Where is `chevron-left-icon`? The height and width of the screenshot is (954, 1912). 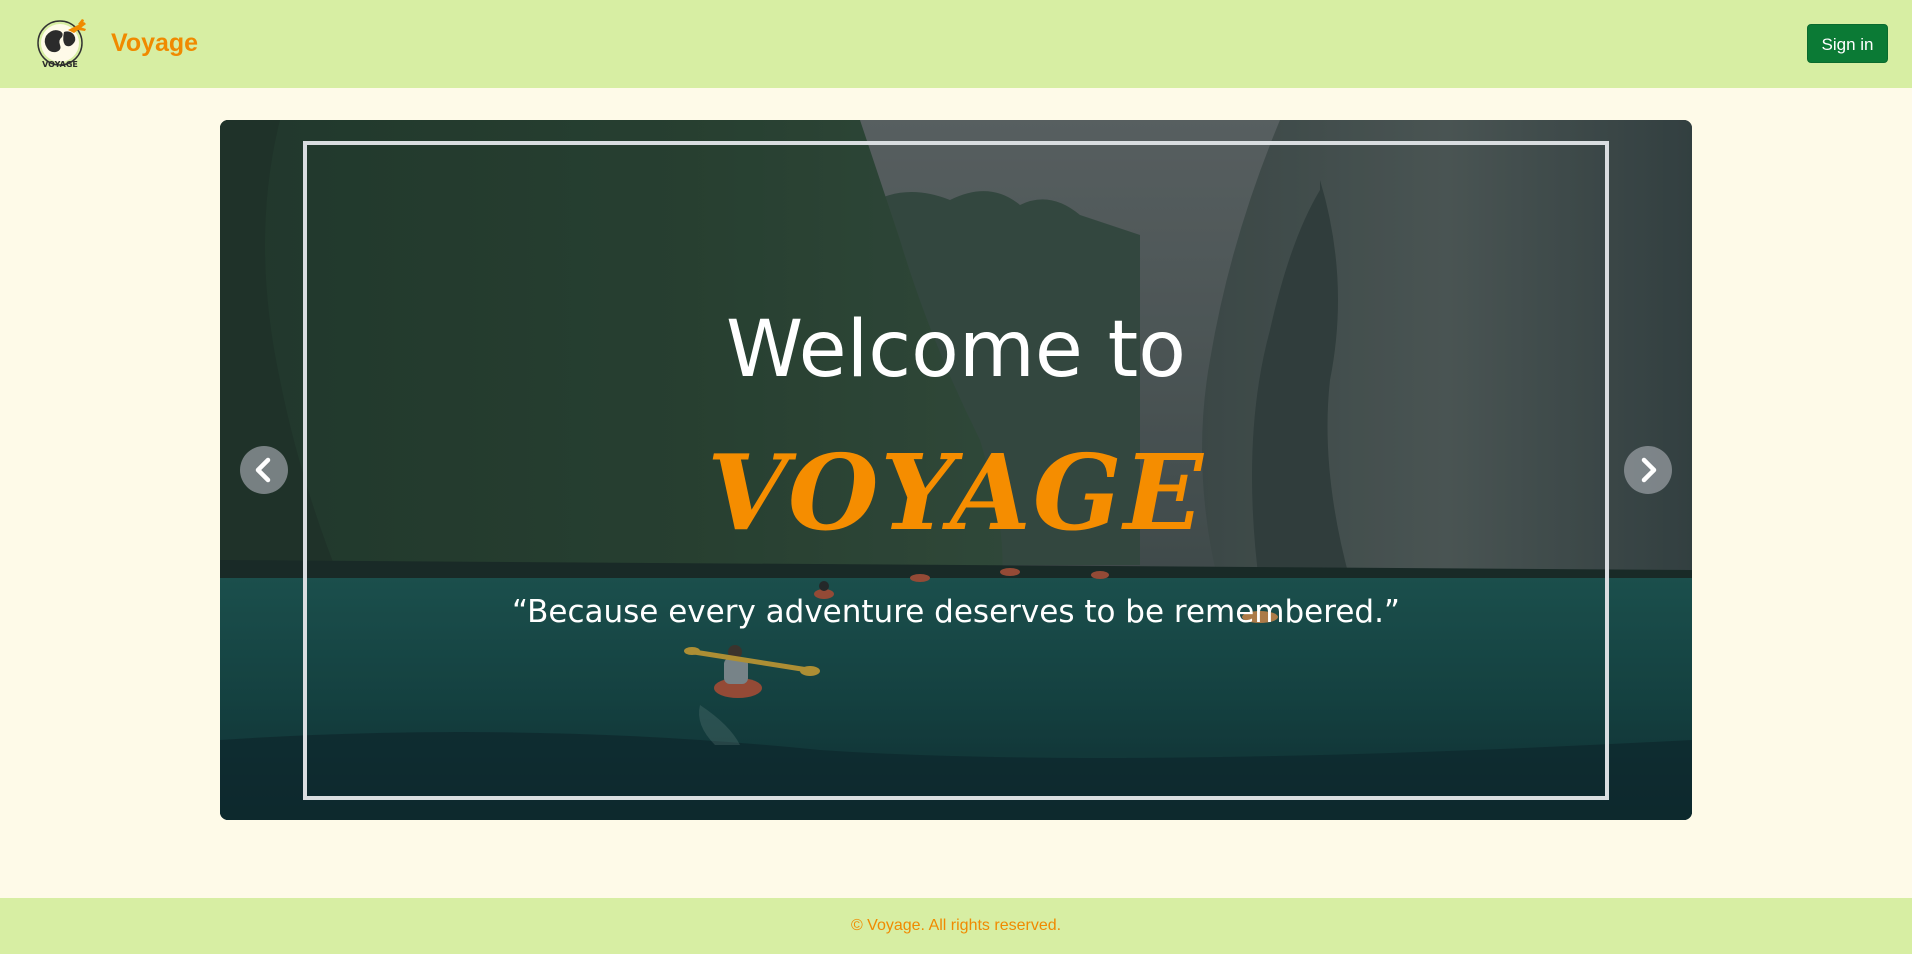
chevron-left-icon is located at coordinates (263, 470).